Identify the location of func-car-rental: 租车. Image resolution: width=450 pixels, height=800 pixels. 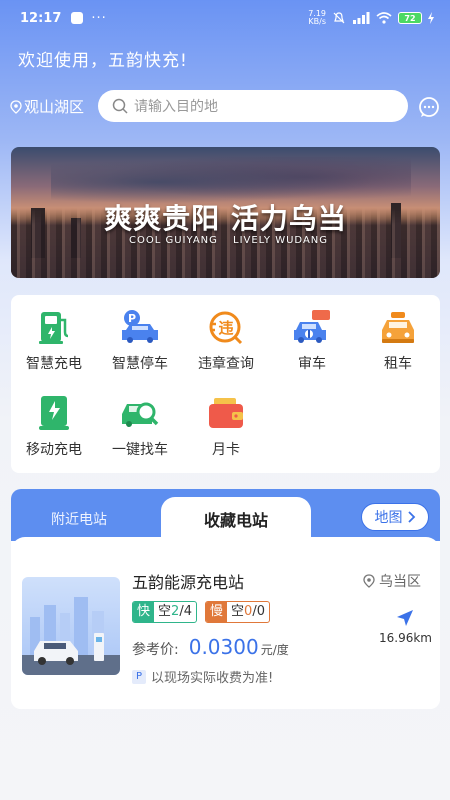
(398, 340).